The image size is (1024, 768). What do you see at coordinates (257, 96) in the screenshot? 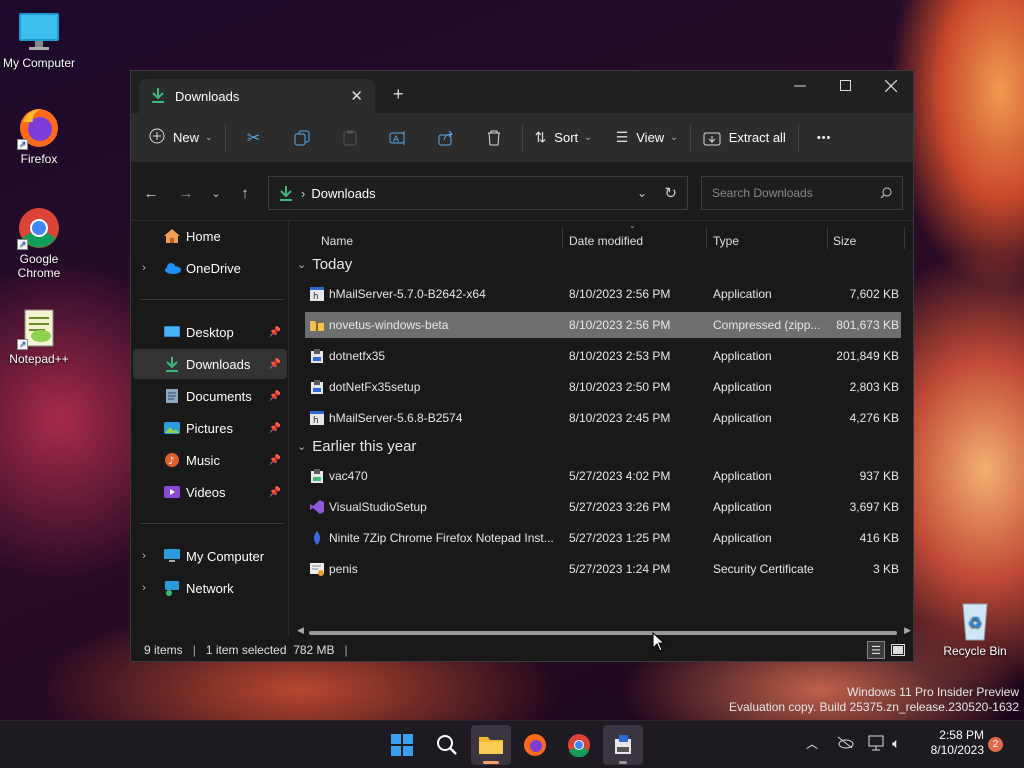
I see `tab-downloads: Downloads ✕` at bounding box center [257, 96].